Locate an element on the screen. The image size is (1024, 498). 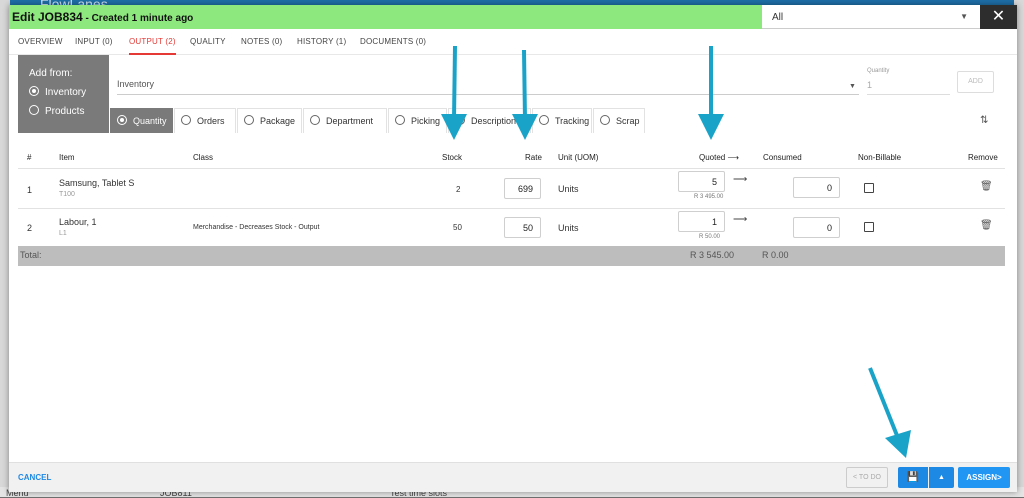
arrow-to-quoted is located at coordinates (711, 93).